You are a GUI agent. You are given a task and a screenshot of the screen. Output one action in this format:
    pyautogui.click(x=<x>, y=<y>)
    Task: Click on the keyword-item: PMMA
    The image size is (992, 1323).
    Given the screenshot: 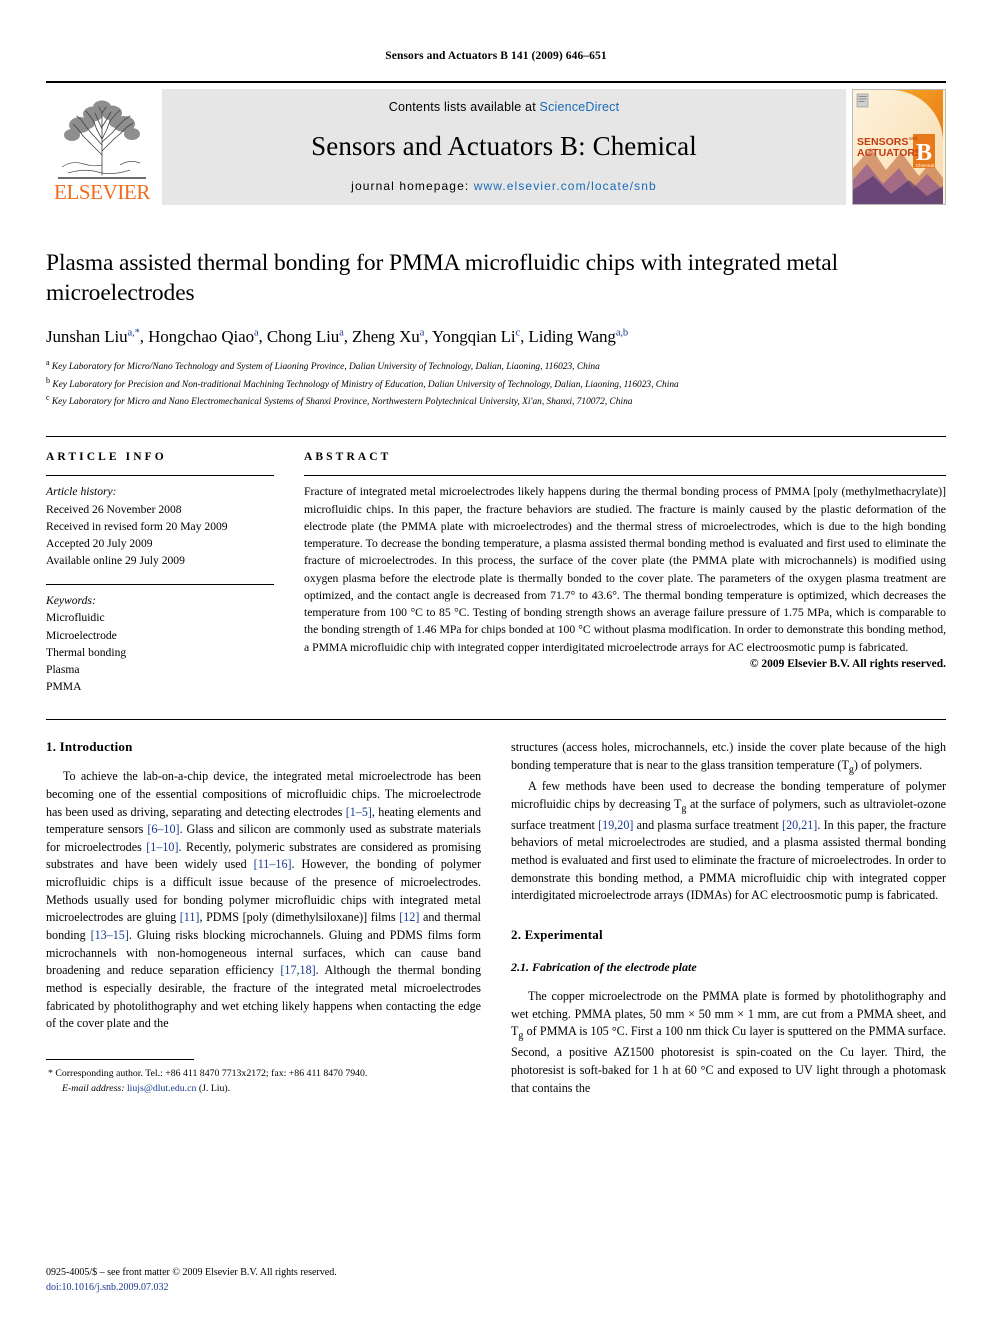 What is the action you would take?
    pyautogui.click(x=64, y=687)
    